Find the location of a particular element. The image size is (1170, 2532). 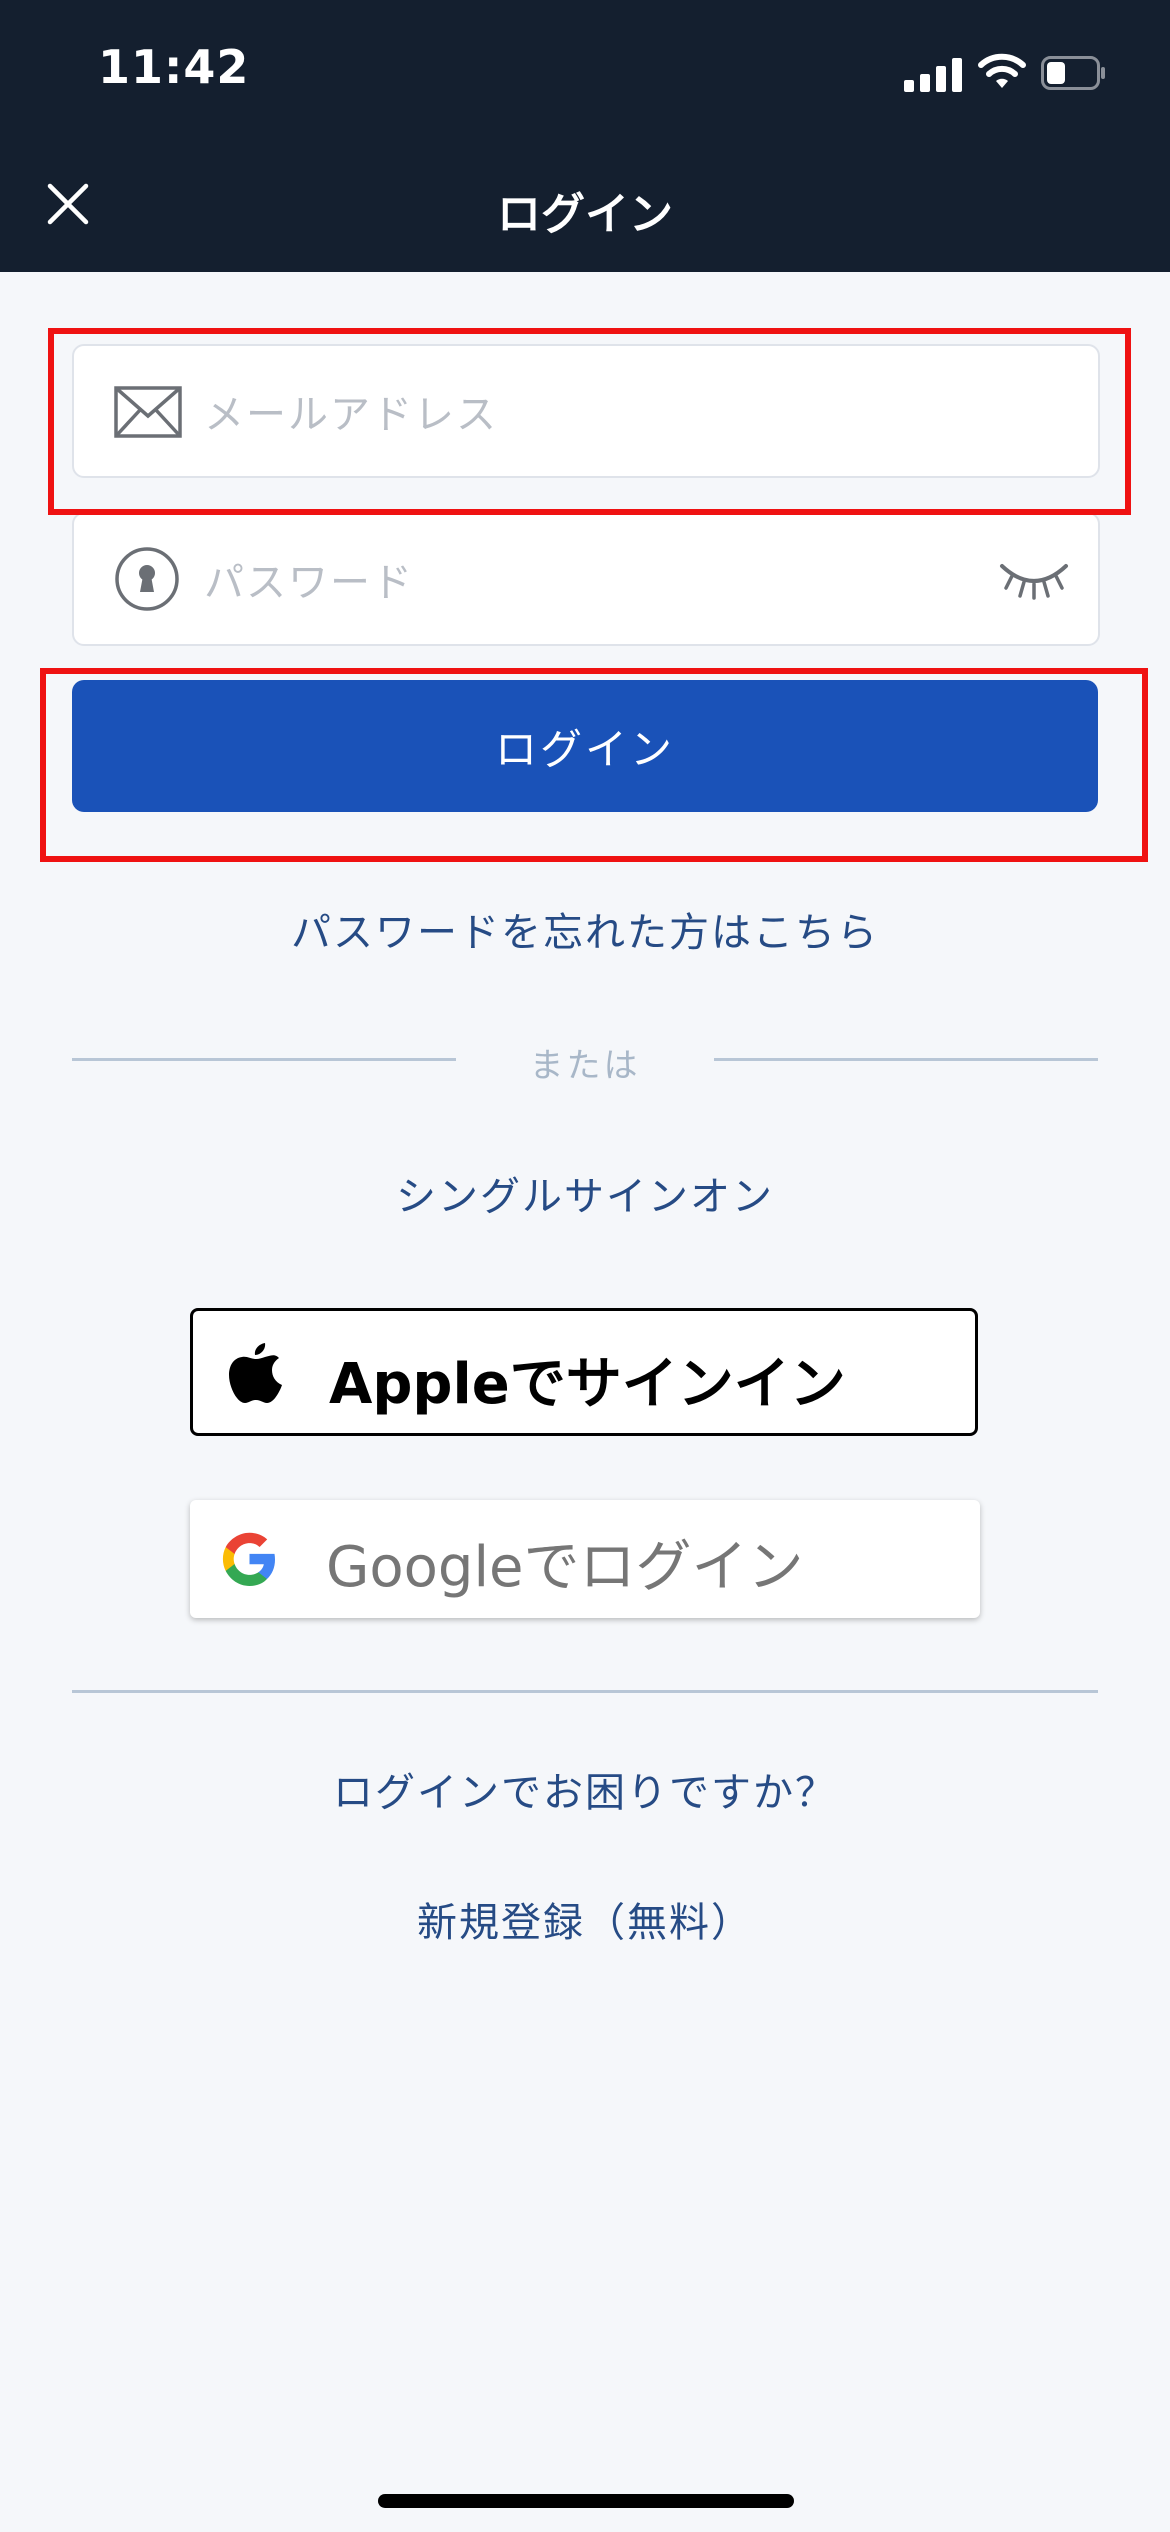

google-label-brand: Google is located at coordinates (425, 1567).